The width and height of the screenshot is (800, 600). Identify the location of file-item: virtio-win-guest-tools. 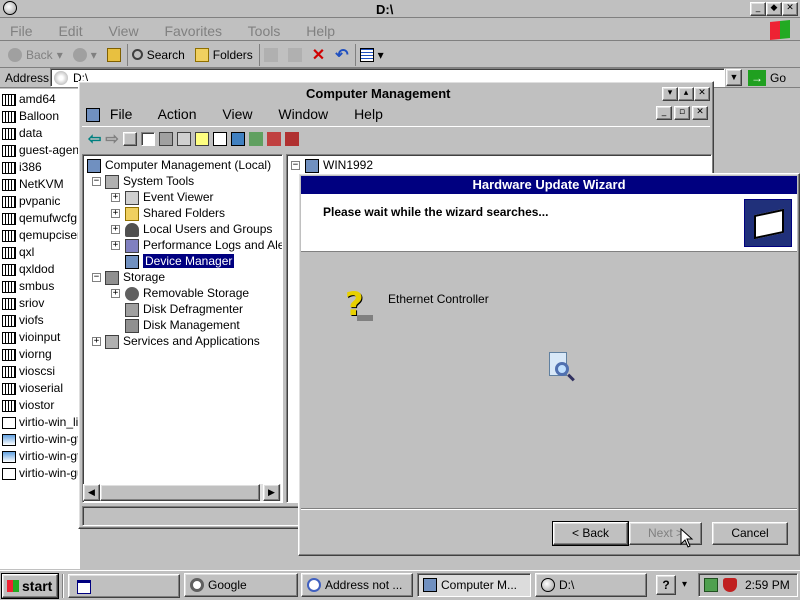
(40, 473).